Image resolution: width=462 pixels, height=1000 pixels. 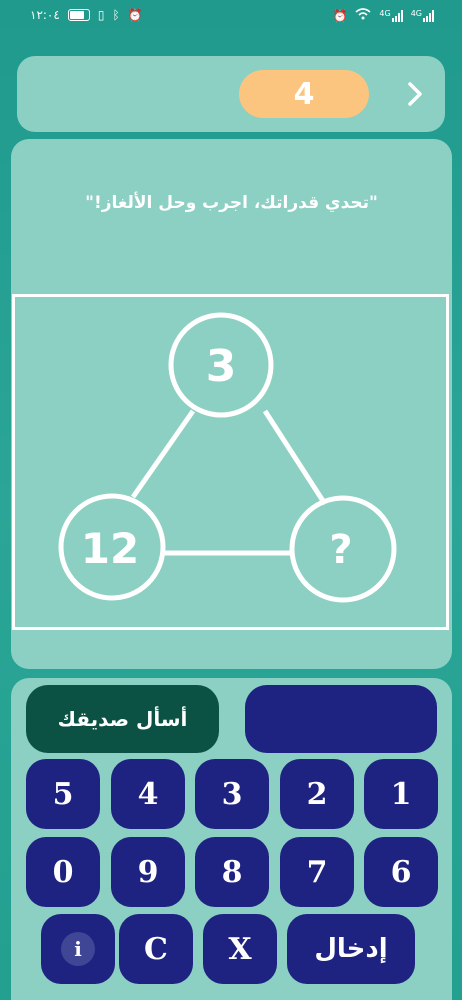 What do you see at coordinates (63, 872) in the screenshot?
I see `key-0: 0` at bounding box center [63, 872].